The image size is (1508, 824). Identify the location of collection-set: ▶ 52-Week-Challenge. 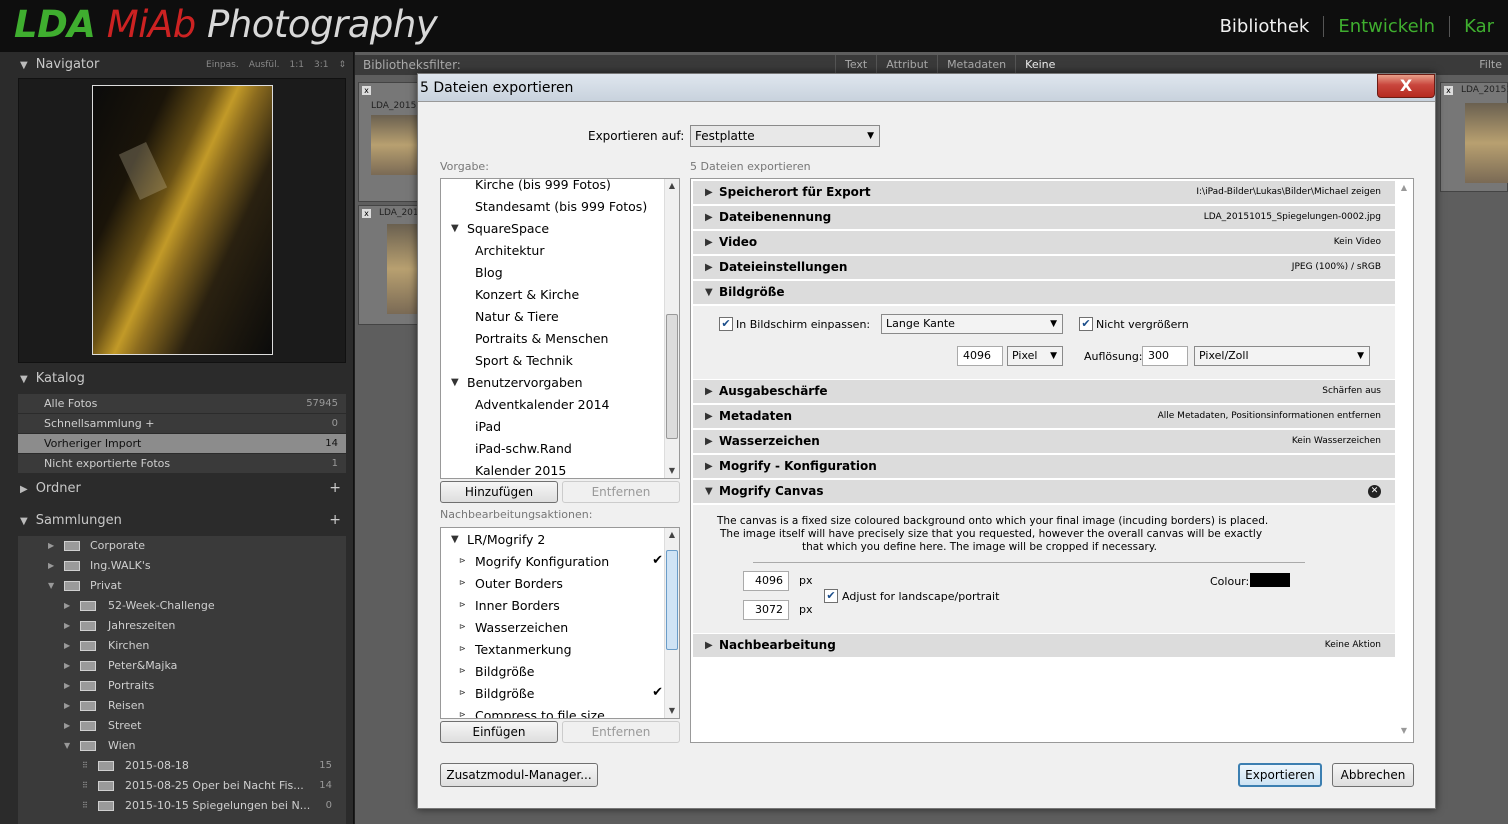
(182, 606).